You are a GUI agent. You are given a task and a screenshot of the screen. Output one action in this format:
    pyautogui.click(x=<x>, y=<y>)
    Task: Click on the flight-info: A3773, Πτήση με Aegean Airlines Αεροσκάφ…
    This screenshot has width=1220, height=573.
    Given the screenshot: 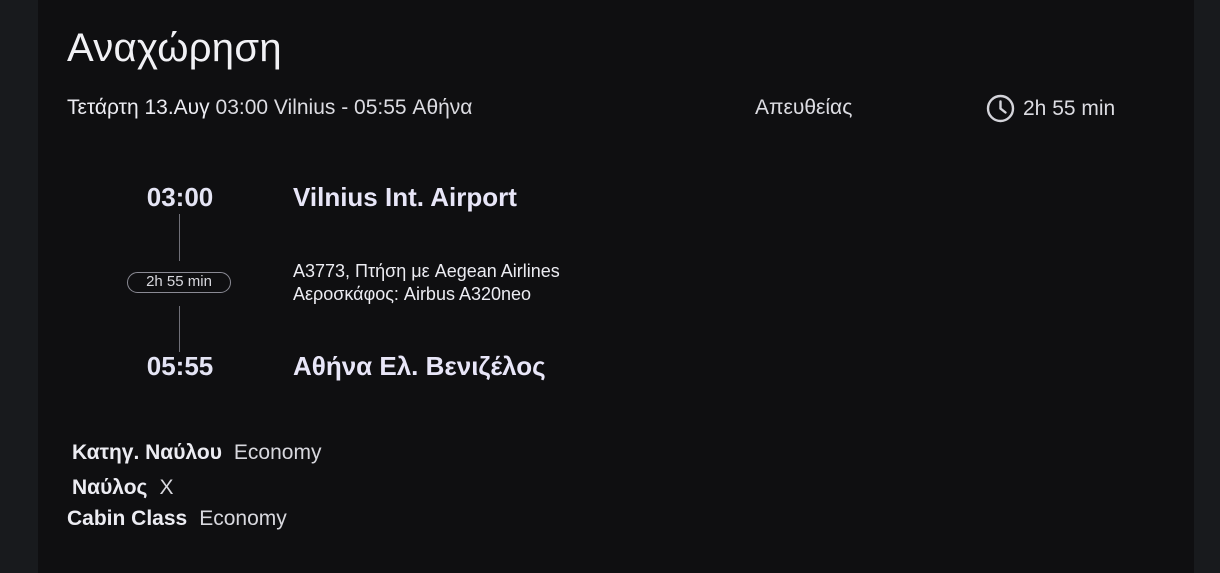 What is the action you would take?
    pyautogui.click(x=426, y=283)
    